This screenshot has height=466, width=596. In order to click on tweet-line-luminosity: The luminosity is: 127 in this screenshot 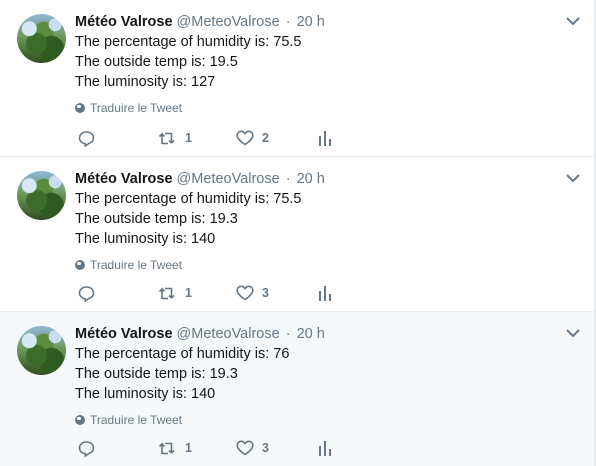, I will do `click(145, 82)`.